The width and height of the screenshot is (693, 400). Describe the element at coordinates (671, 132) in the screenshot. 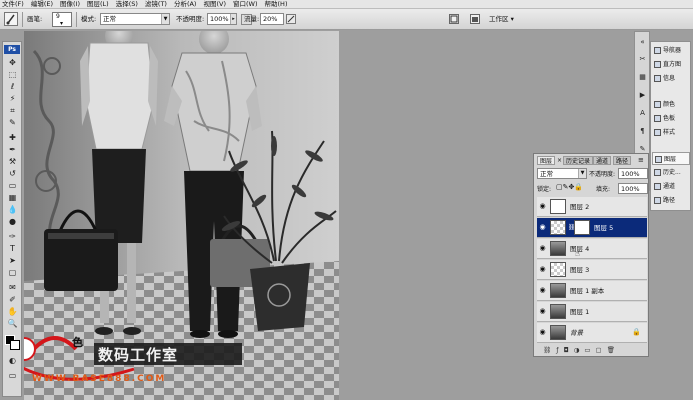

I see `panel-styles: 样式` at that location.